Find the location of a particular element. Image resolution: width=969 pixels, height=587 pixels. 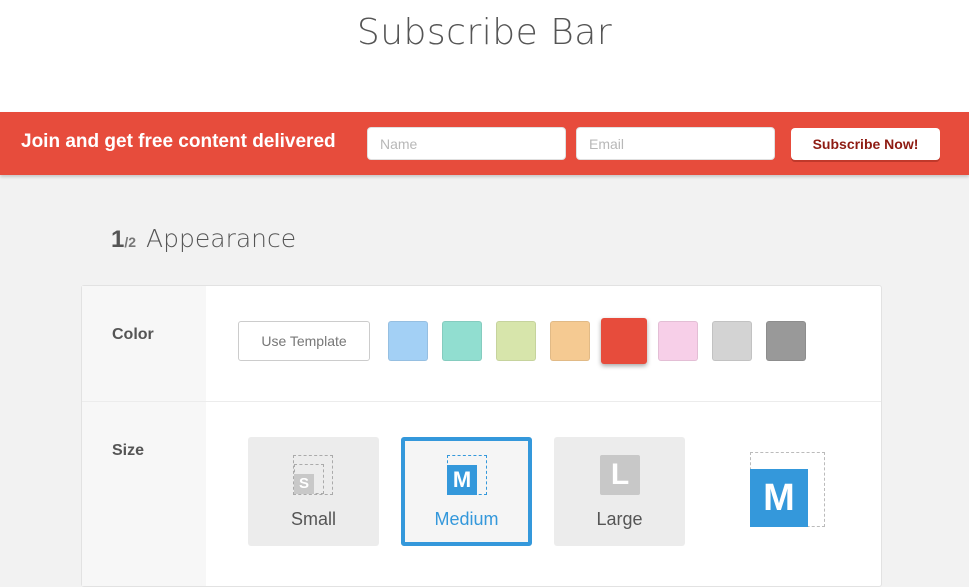

size-preview: M is located at coordinates (787, 489).